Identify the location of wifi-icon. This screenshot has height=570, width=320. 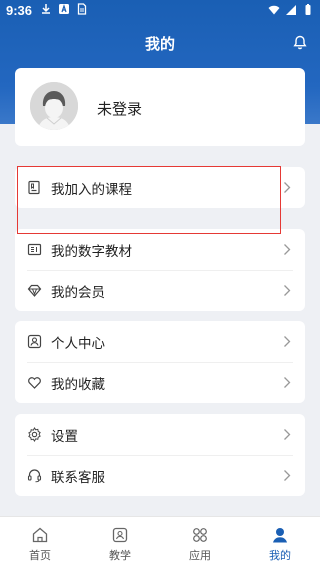
(274, 10).